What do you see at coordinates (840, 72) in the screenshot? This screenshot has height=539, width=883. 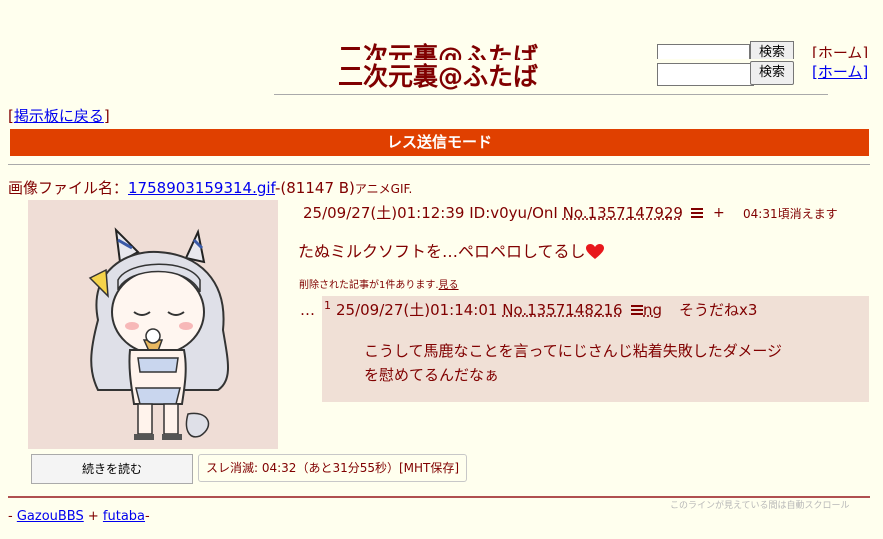 I see `home-link: [ホーム]` at bounding box center [840, 72].